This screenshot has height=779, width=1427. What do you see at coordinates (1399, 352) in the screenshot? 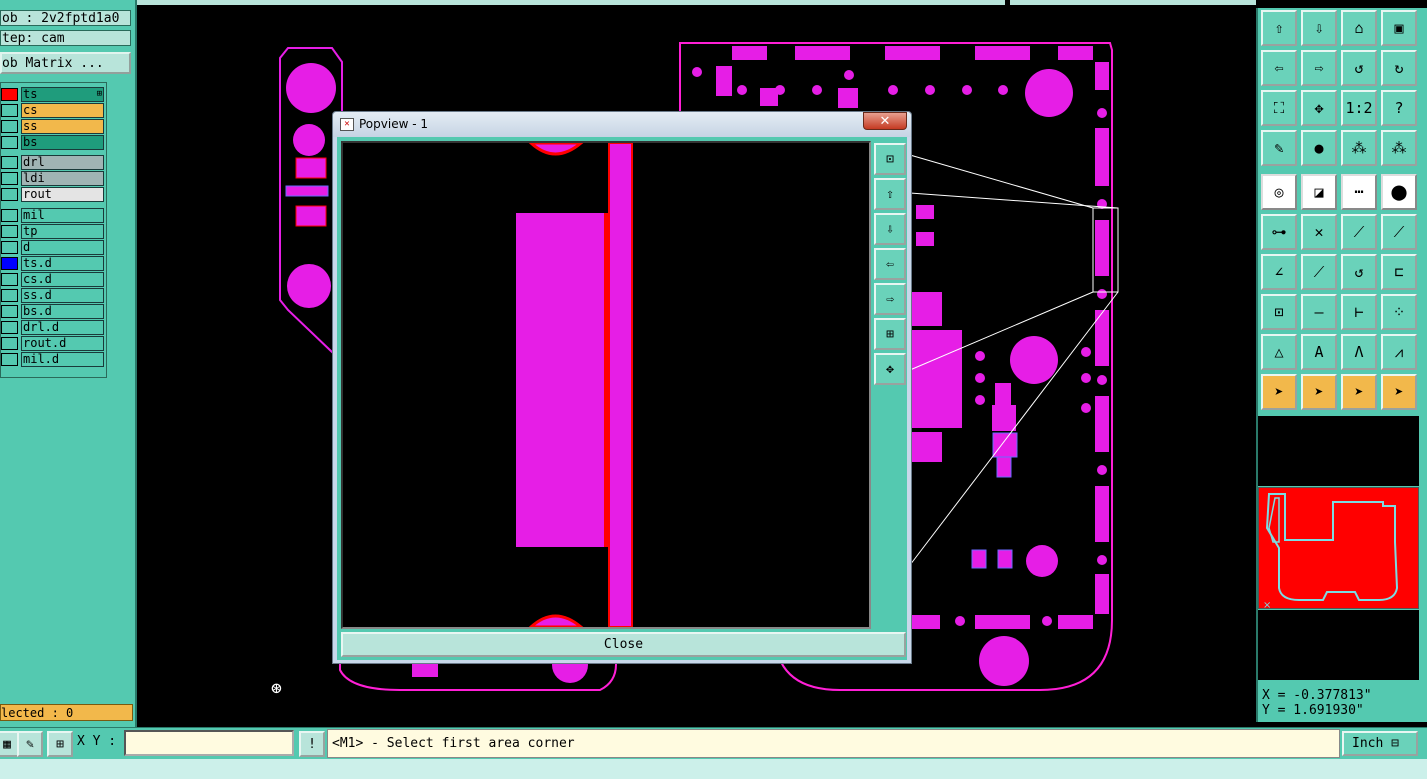
I see `triangle-wide-icon: ⩘` at bounding box center [1399, 352].